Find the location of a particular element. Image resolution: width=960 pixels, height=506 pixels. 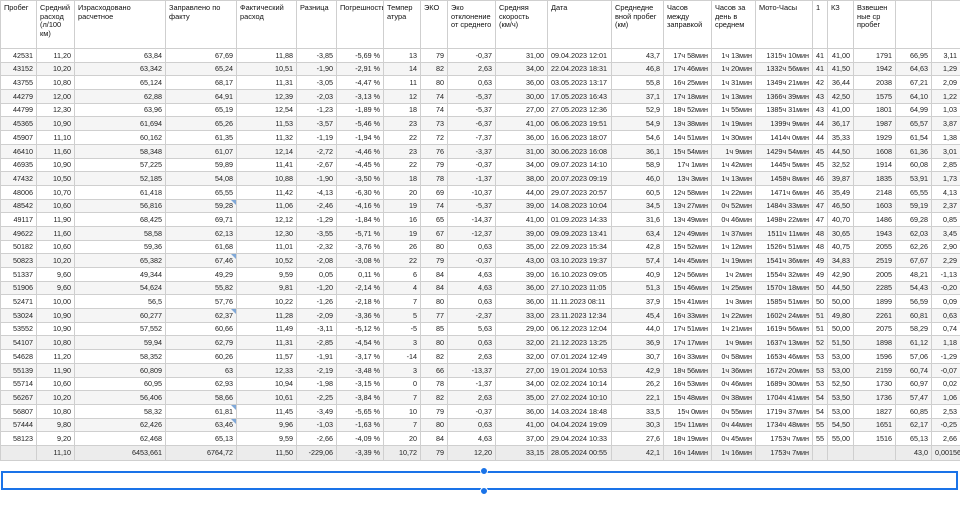

table-cell: -3,05 is located at coordinates (316, 83).